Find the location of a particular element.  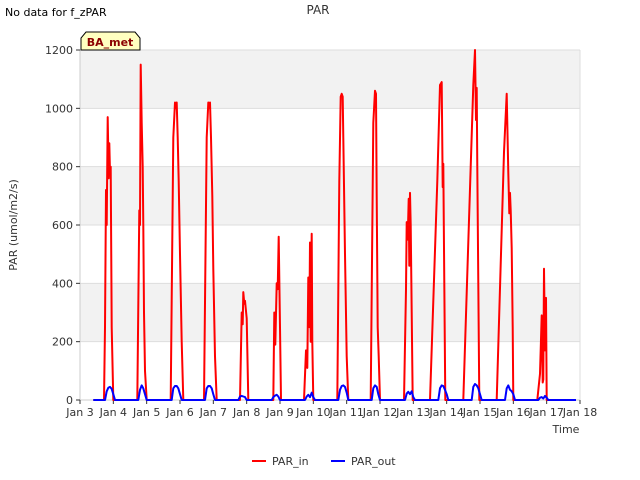

x-tick-label: Jan 11 is located at coordinates (345, 412).